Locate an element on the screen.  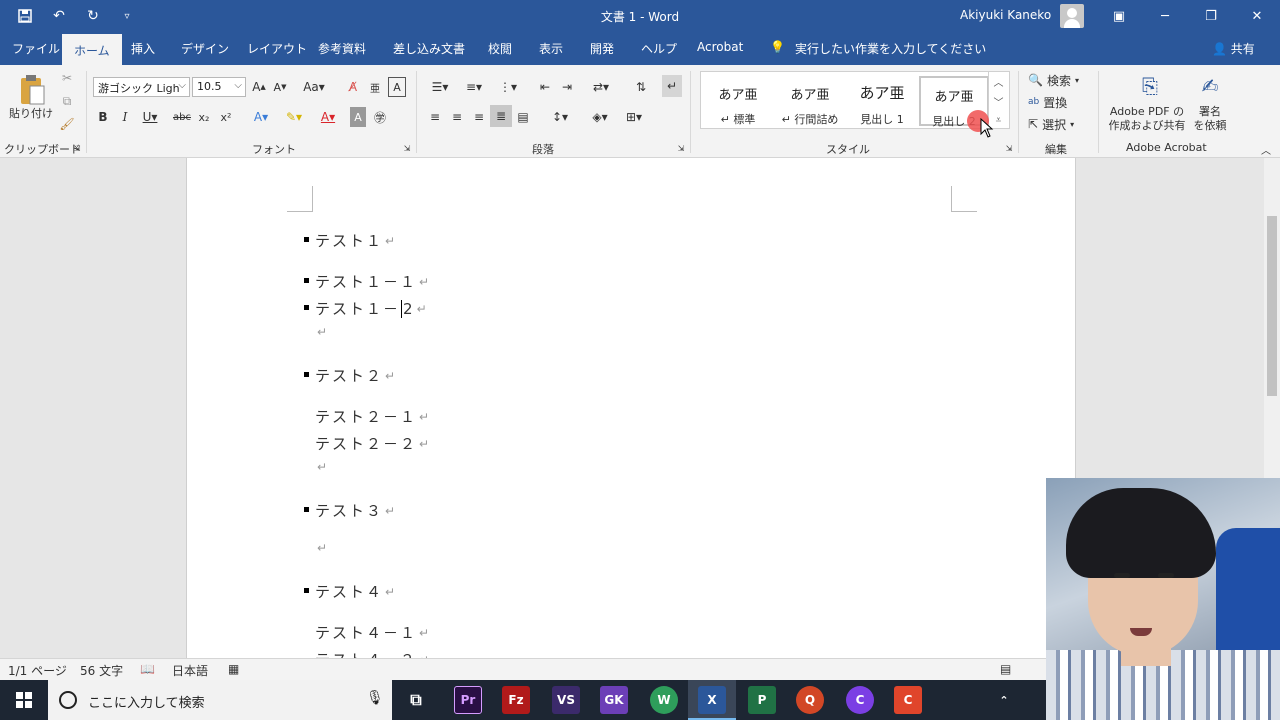
premiere-app-icon: Pr is located at coordinates (468, 700).